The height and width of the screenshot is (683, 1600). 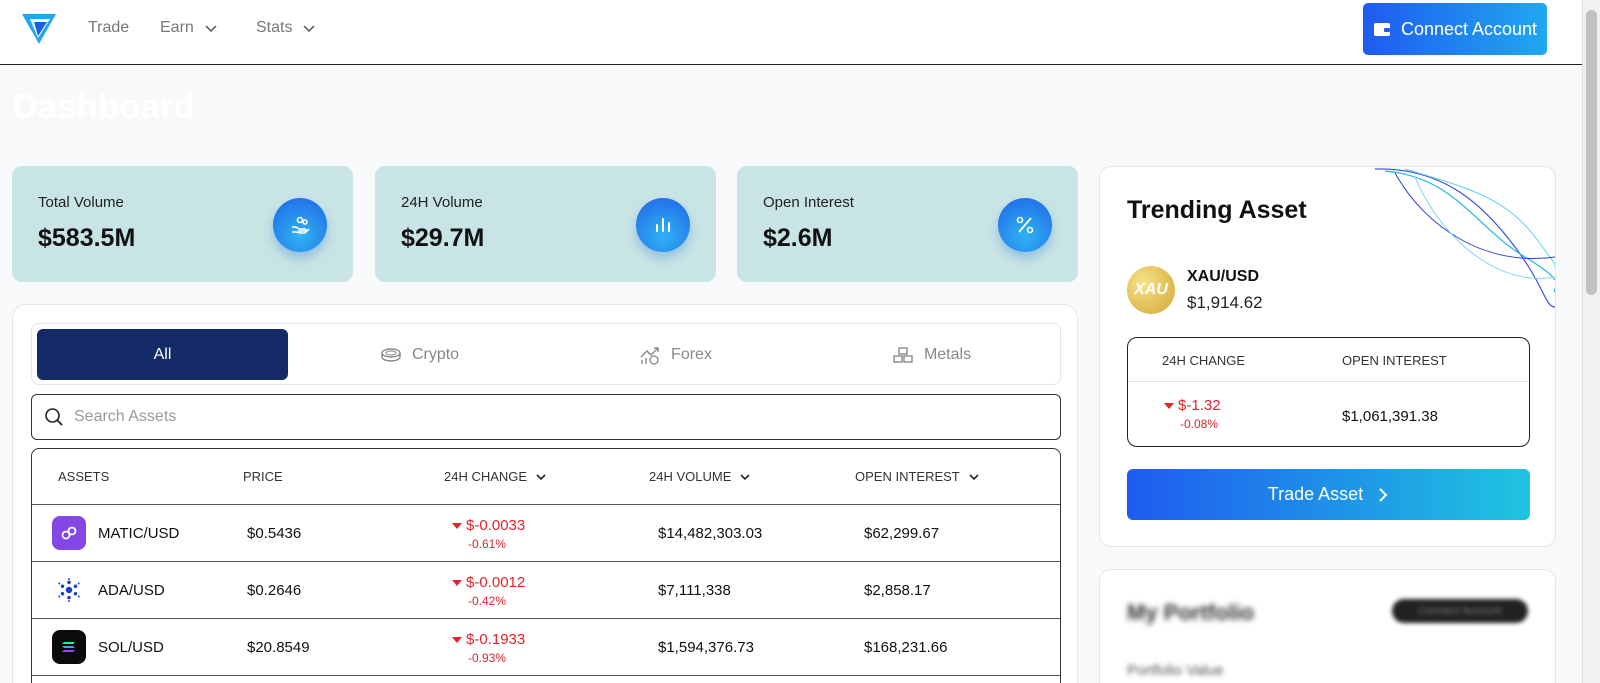 I want to click on asset-name: MATIC/USD, so click(x=139, y=533).